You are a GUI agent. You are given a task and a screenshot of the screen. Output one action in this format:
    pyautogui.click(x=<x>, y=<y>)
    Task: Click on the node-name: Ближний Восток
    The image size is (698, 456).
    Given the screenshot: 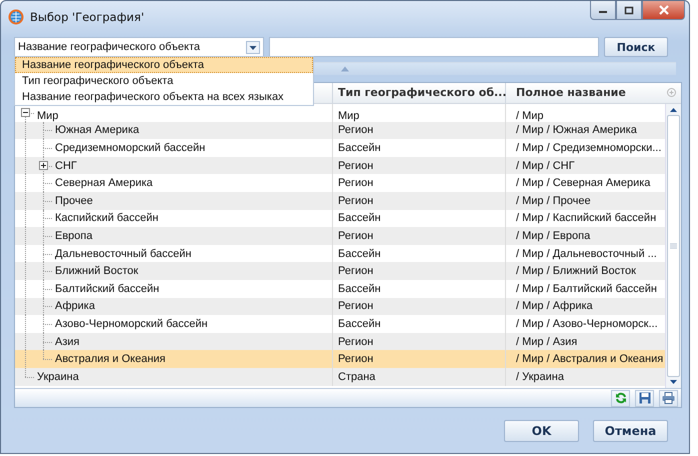 What is the action you would take?
    pyautogui.click(x=96, y=271)
    